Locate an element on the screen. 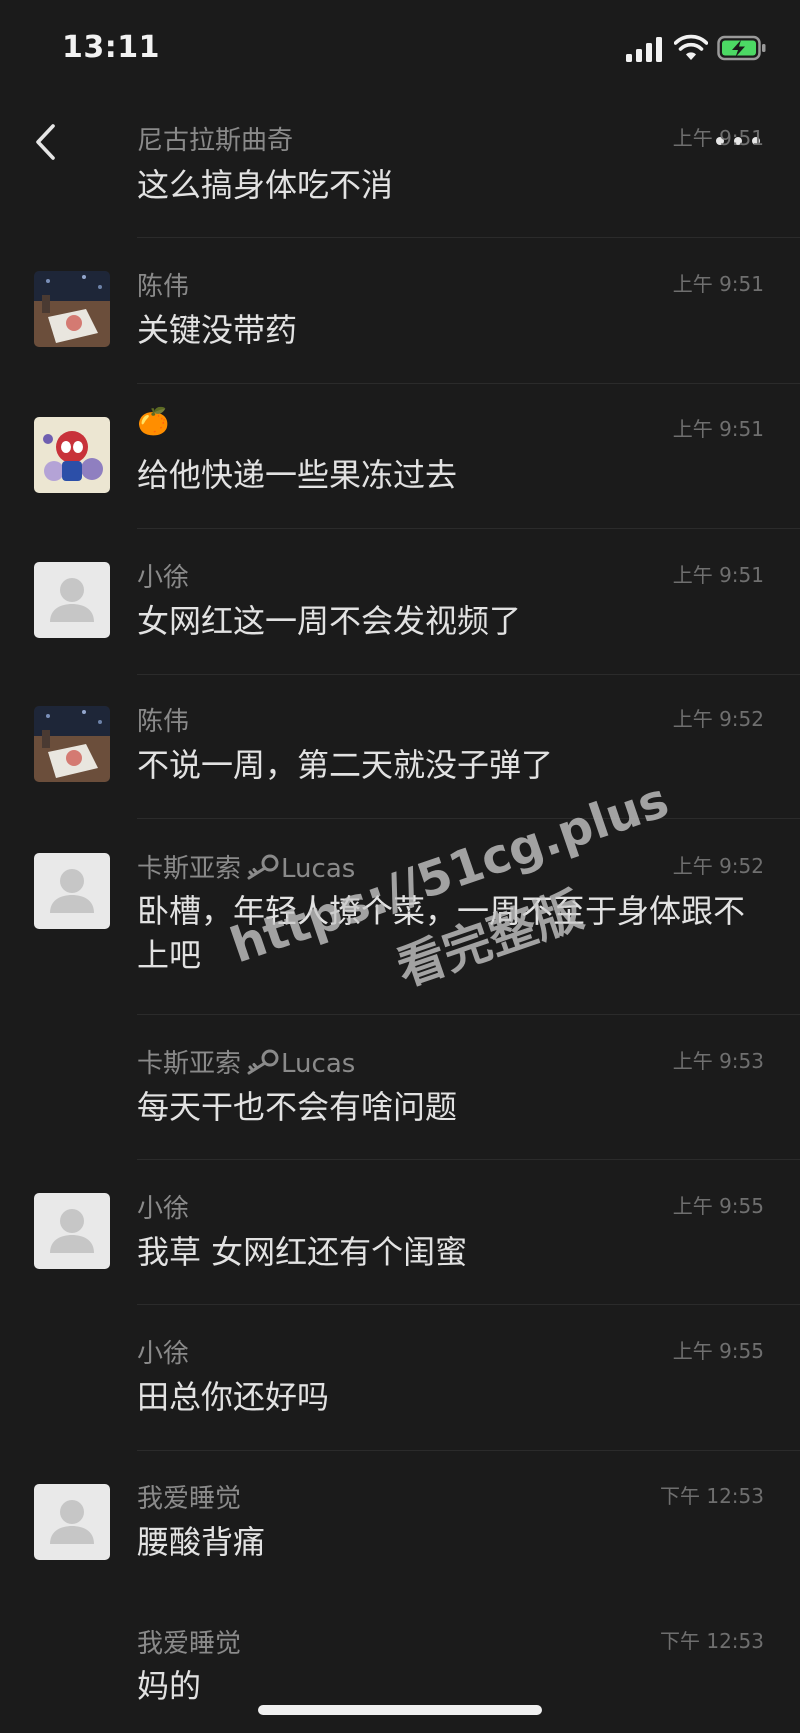 Image resolution: width=800 pixels, height=1733 pixels. message-text: 我草 女网红还有个闺蜜 is located at coordinates (302, 1252).